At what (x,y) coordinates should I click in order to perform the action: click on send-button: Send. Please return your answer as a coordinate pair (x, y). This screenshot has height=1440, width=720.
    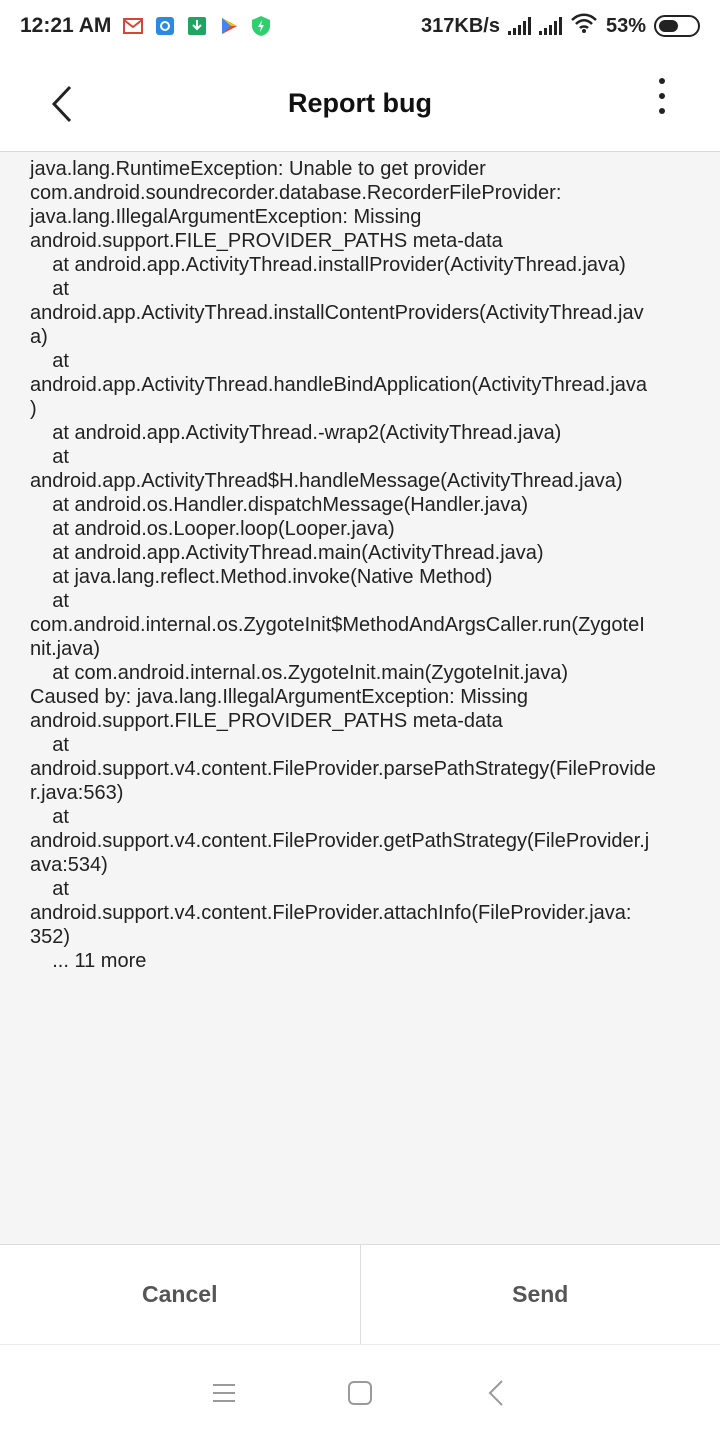
    Looking at the image, I should click on (540, 1294).